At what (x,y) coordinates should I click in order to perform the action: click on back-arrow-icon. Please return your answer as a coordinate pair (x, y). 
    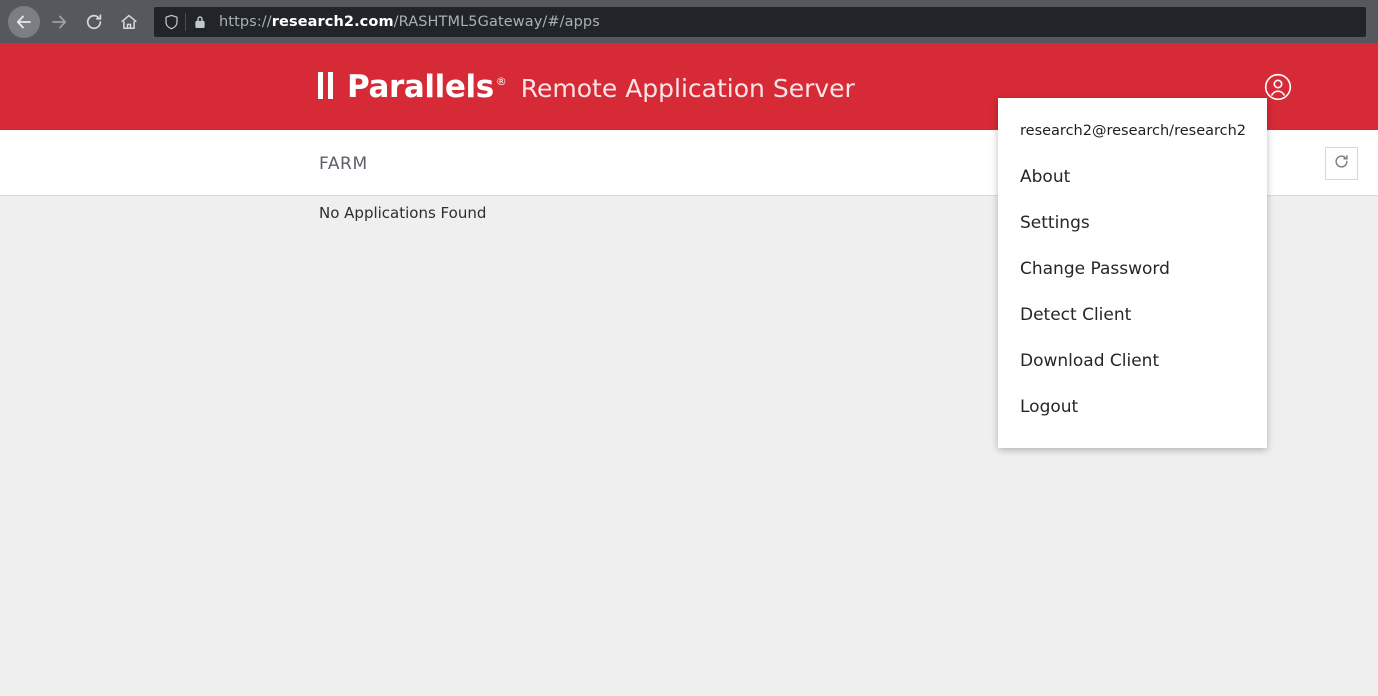
    Looking at the image, I should click on (24, 22).